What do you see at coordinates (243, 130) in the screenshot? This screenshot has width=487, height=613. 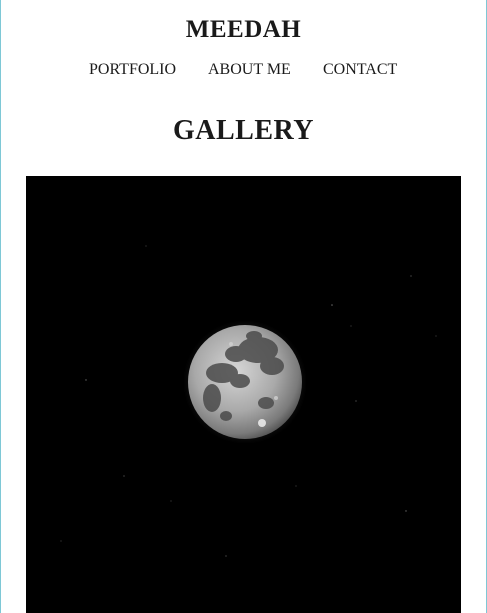 I see `page-title: GALLERY` at bounding box center [243, 130].